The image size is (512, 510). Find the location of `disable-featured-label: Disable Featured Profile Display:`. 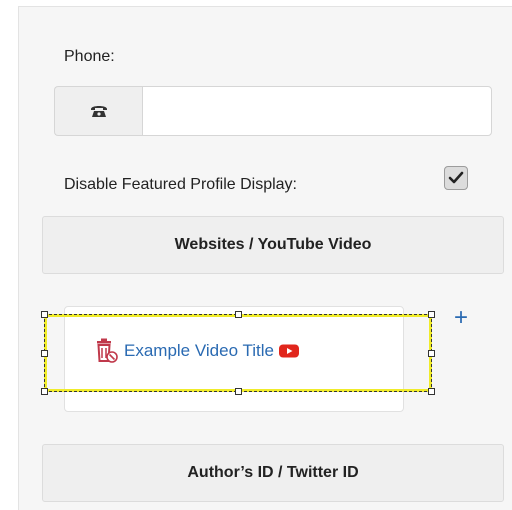

disable-featured-label: Disable Featured Profile Display: is located at coordinates (180, 184).